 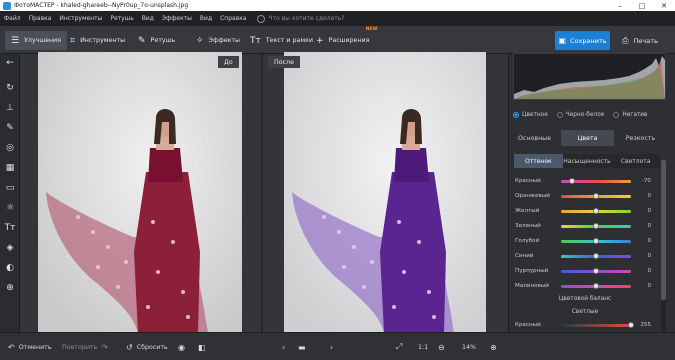 I want to click on left-toolbar: ← ↻ ⊥ ✎ ◎ ▦ ▭ ☼ Tт ◈ ◐ ⊕, so click(x=10, y=193).